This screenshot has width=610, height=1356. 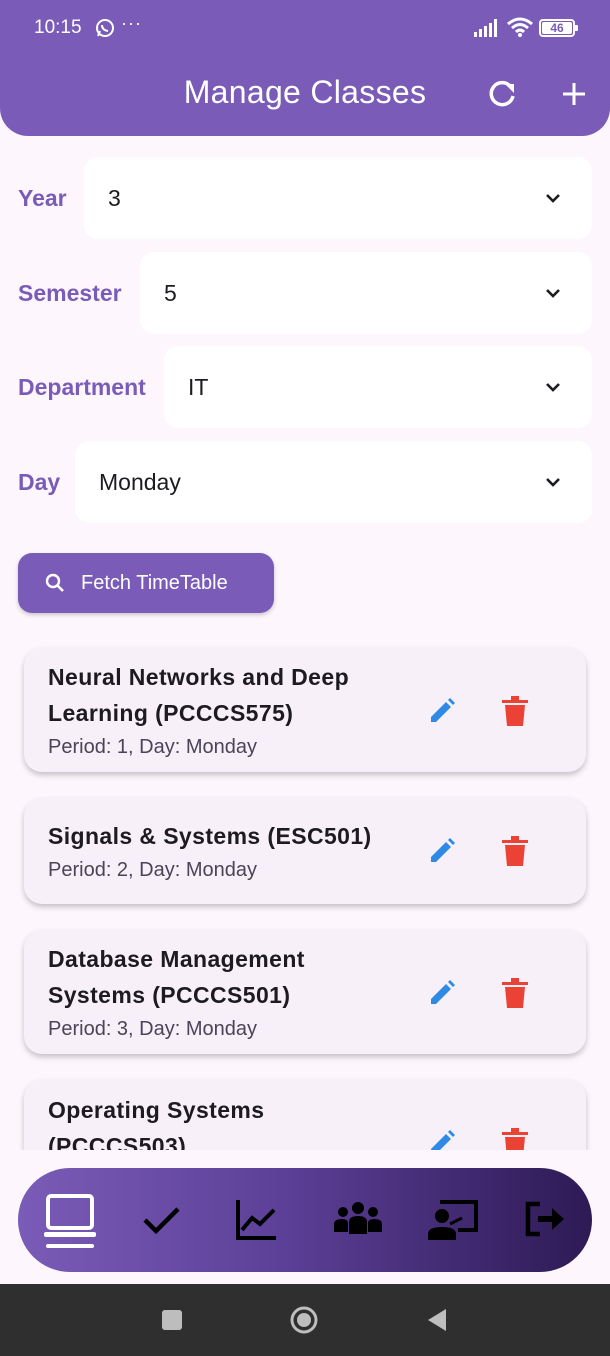 I want to click on day-value: Monday, so click(x=140, y=482).